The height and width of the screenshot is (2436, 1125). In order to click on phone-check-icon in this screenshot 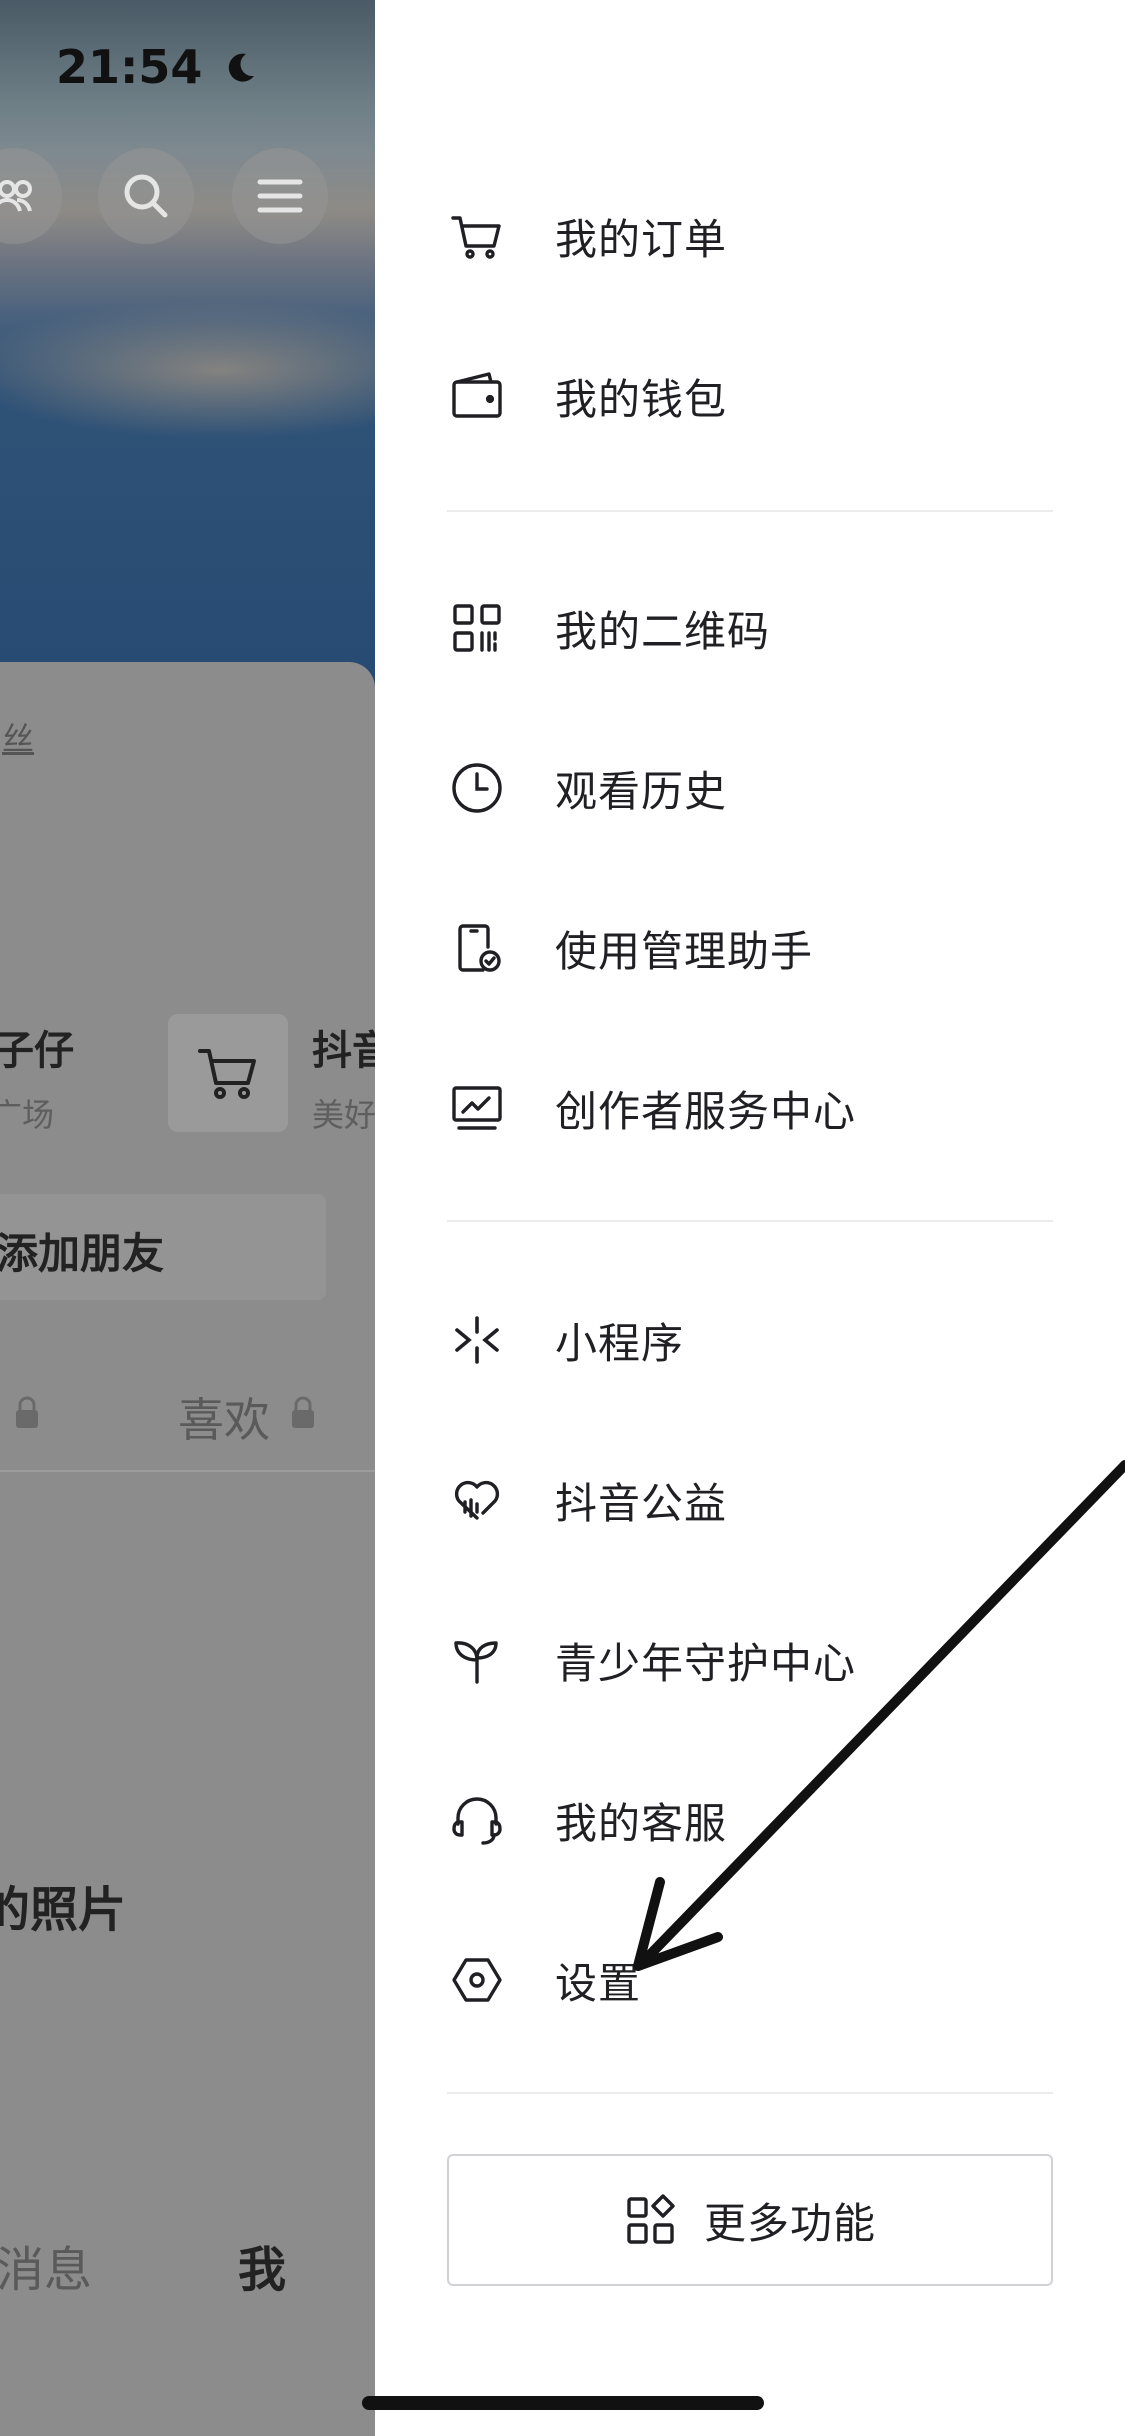, I will do `click(477, 948)`.